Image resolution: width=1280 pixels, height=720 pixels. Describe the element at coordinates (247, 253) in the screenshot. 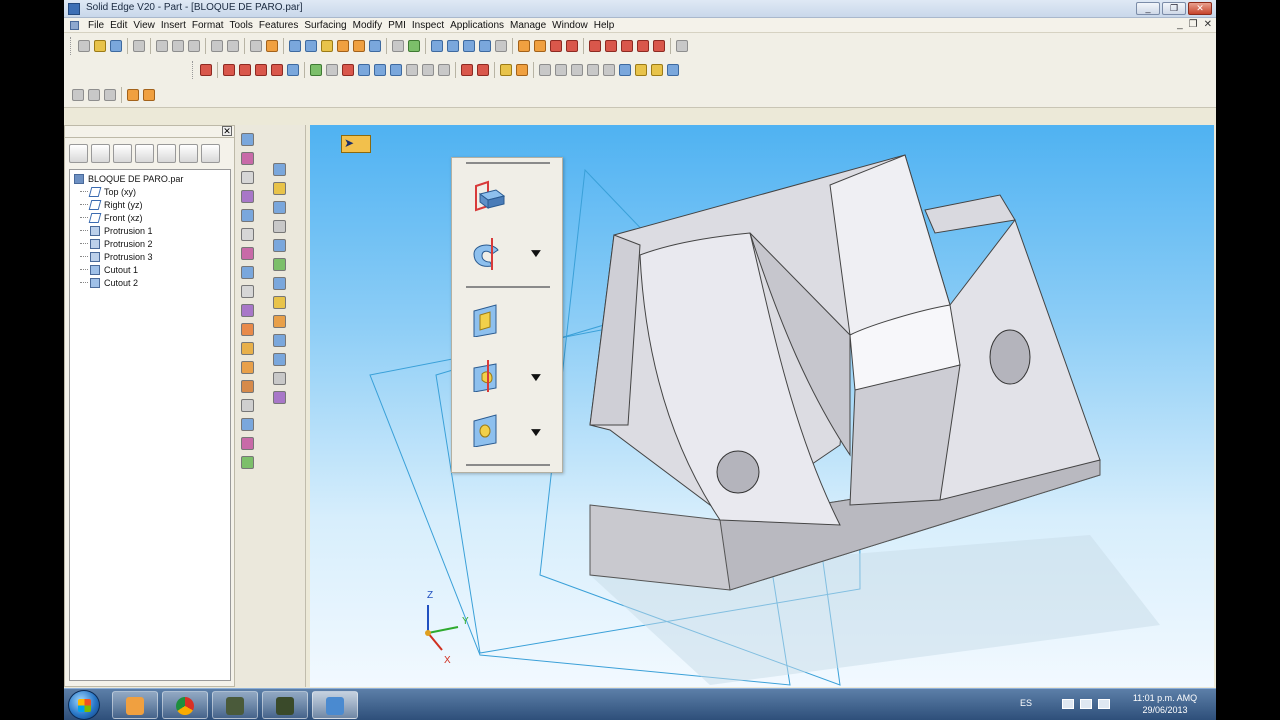

I see `hole-cmd-icon` at that location.